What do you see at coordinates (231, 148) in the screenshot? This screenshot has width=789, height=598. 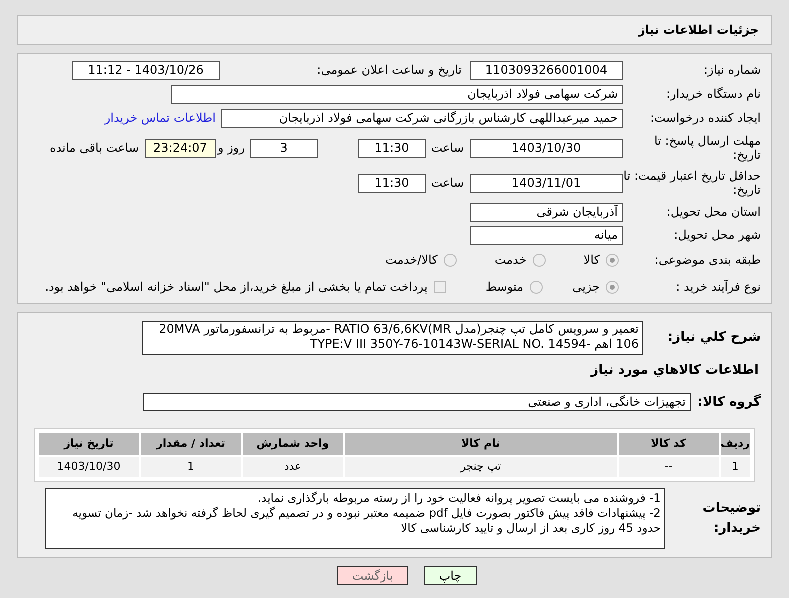 I see `field-label: روز و` at bounding box center [231, 148].